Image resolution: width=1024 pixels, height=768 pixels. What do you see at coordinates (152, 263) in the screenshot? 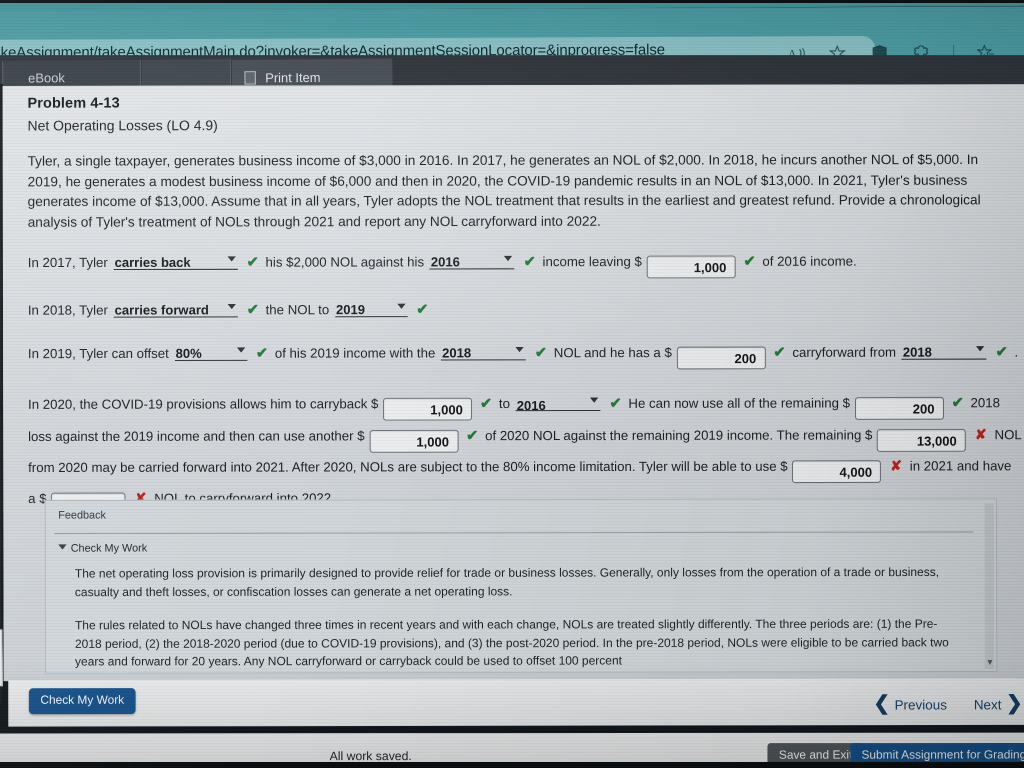
I see `select-2017-action-value: carries back` at bounding box center [152, 263].